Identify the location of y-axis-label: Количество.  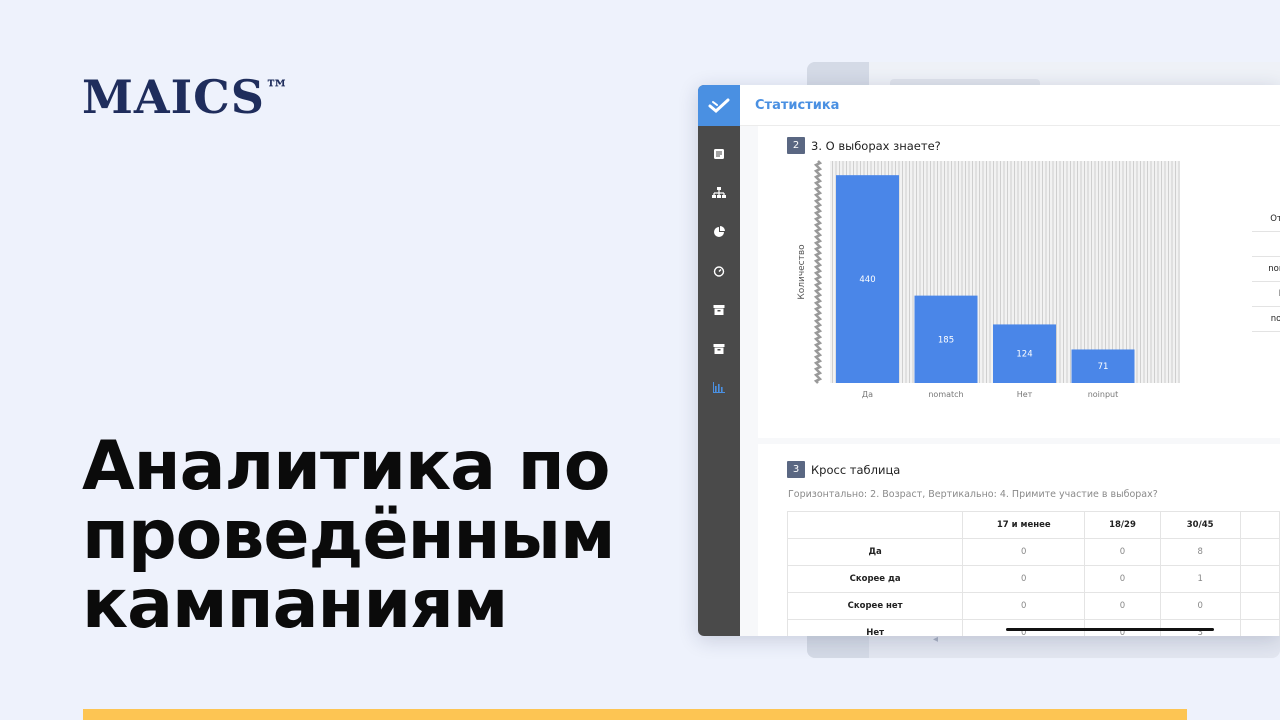
(802, 272).